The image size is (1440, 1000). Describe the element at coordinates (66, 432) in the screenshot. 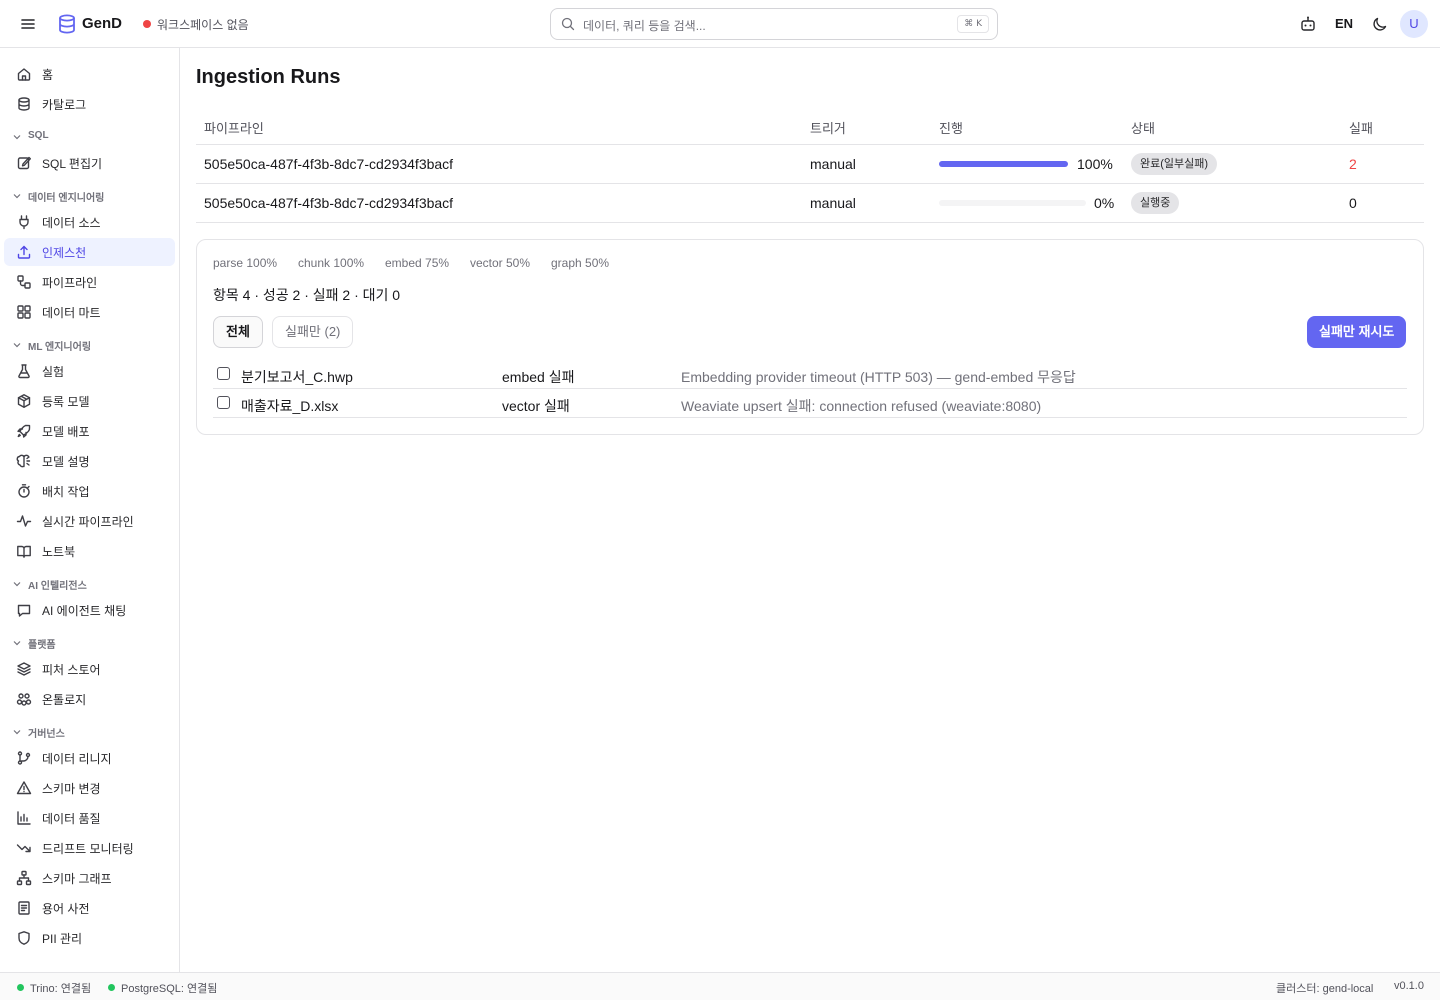

I see `sidebar-item-label: 모델 배포` at that location.